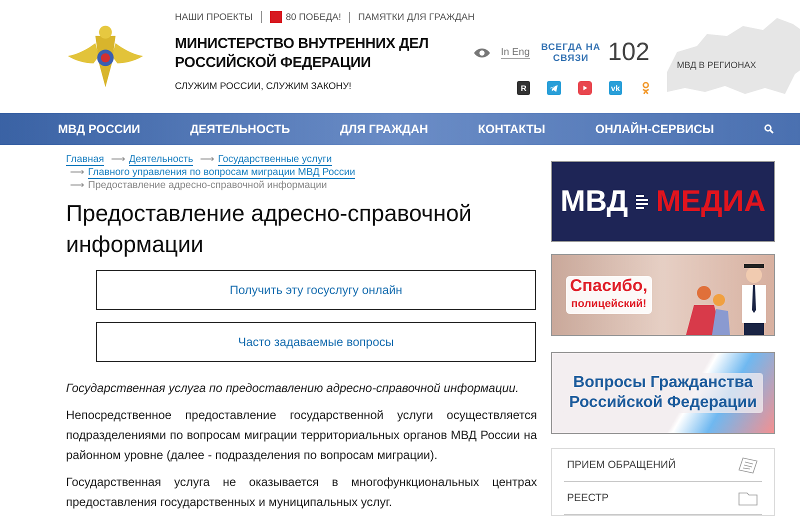 The image size is (800, 518). What do you see at coordinates (99, 129) in the screenshot?
I see `nav-item: МВД РОССИИ` at bounding box center [99, 129].